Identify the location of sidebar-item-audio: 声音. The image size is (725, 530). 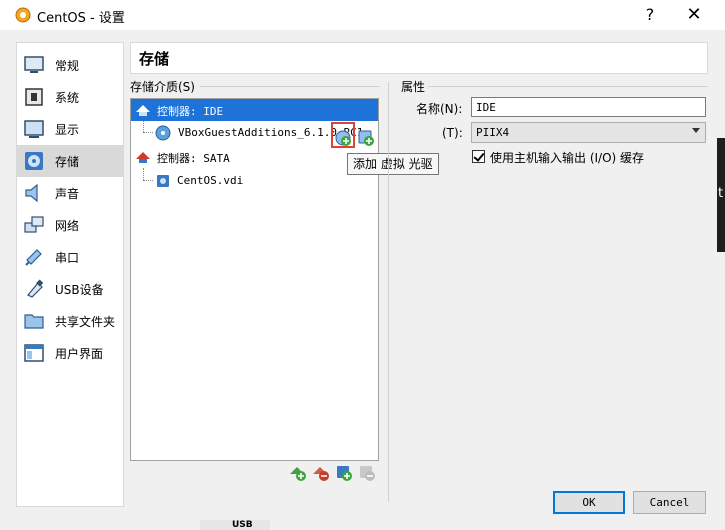
(70, 193).